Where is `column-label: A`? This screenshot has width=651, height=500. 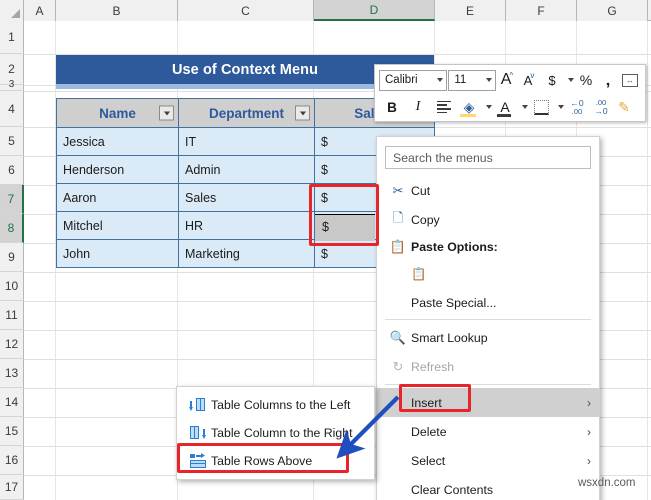
column-label: A is located at coordinates (39, 10).